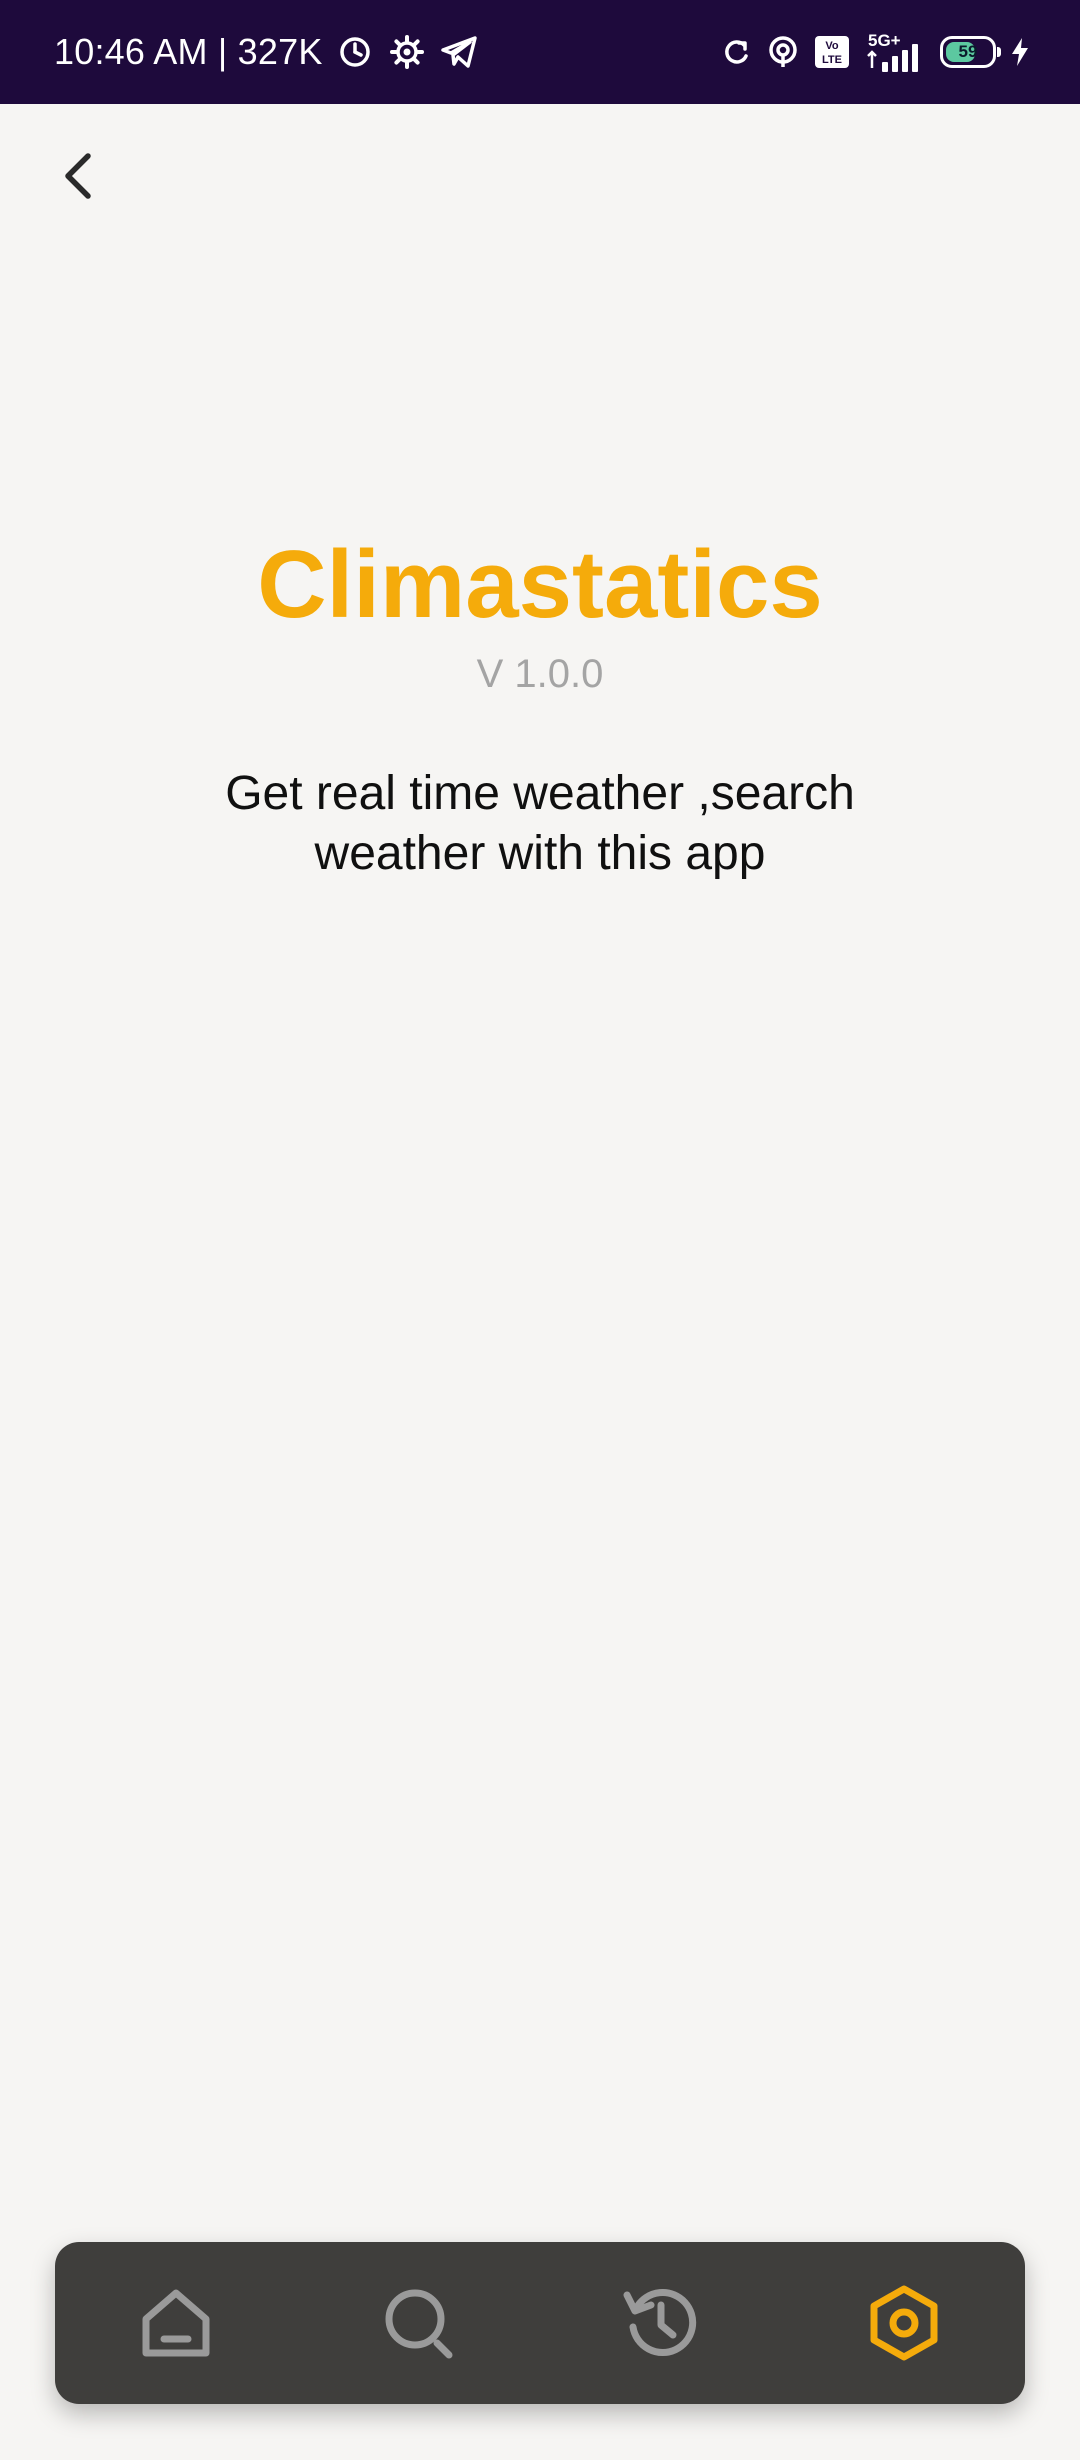 This screenshot has width=1080, height=2460. Describe the element at coordinates (459, 52) in the screenshot. I see `telegram-icon` at that location.